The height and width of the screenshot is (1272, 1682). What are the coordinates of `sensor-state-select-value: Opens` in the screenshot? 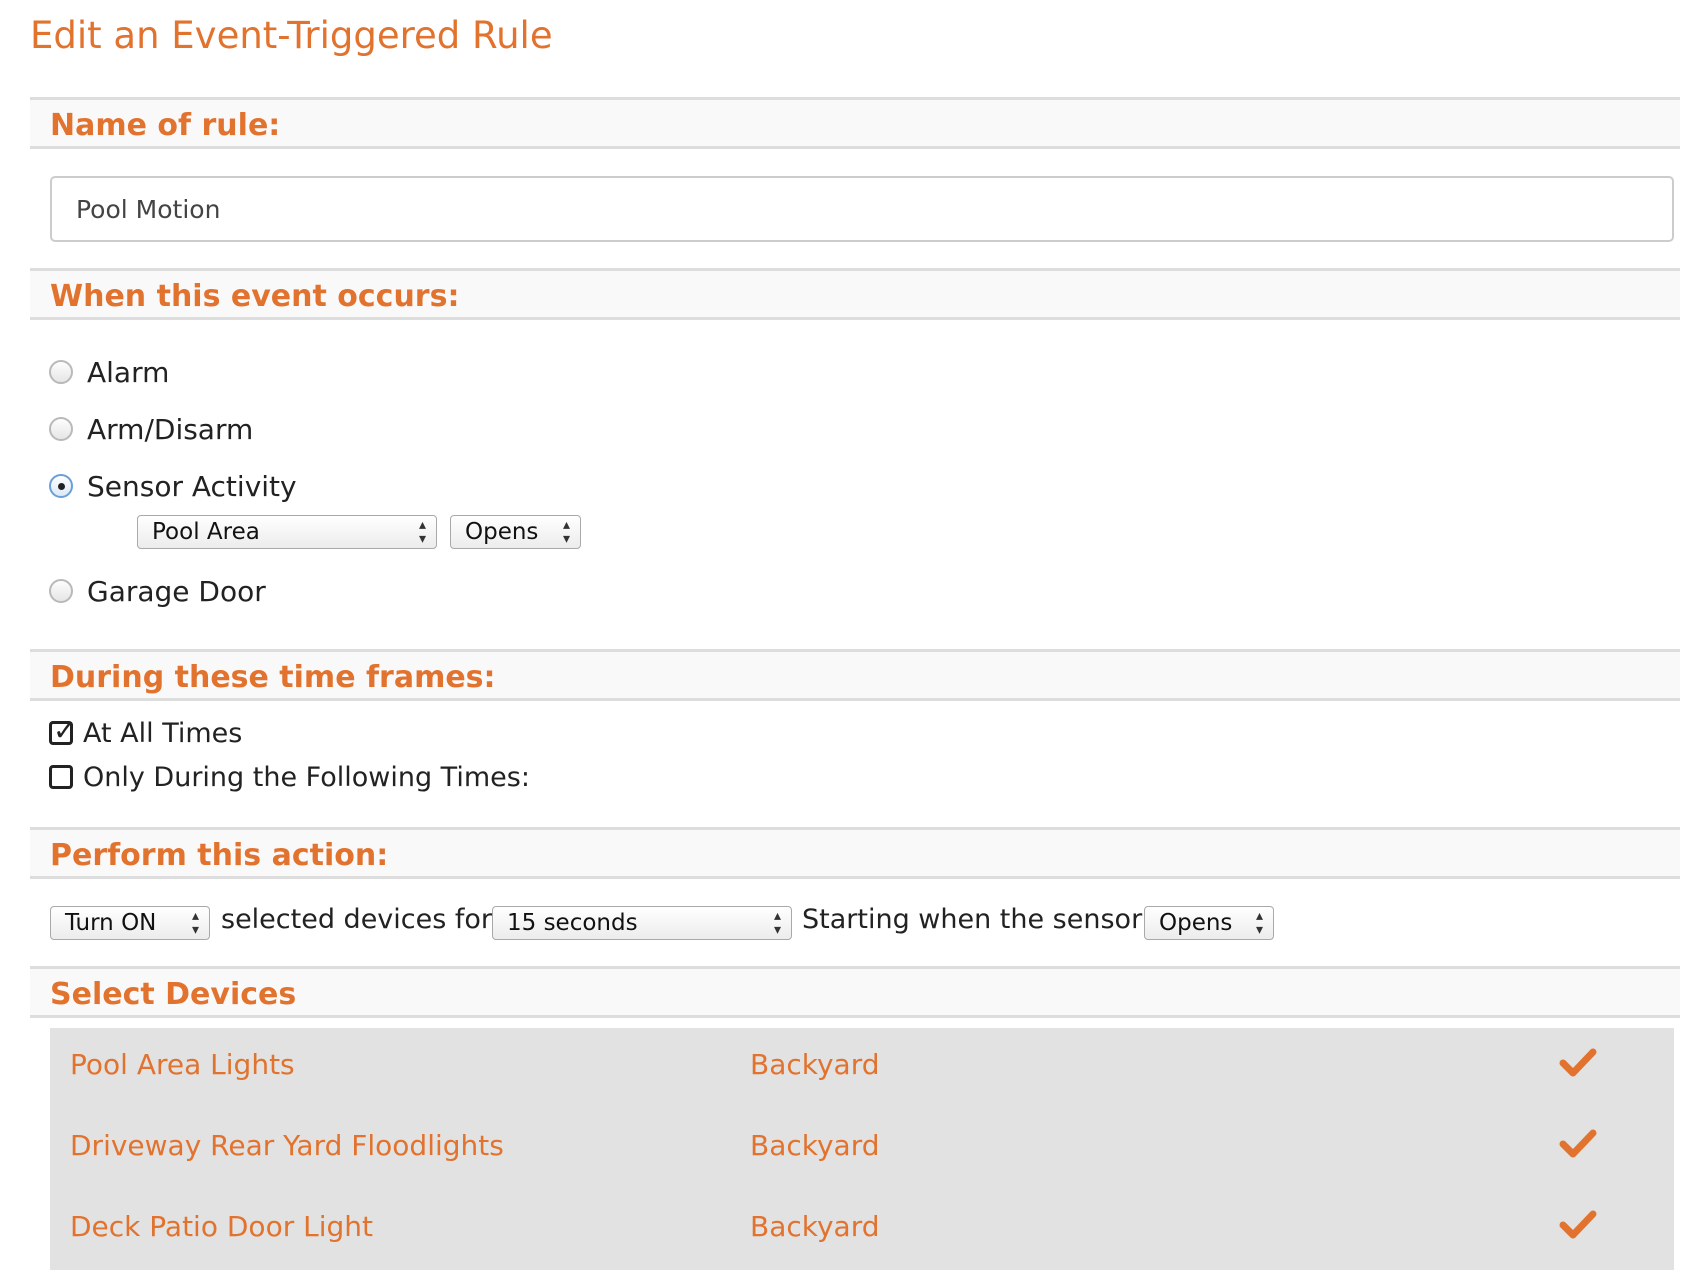 It's located at (502, 532).